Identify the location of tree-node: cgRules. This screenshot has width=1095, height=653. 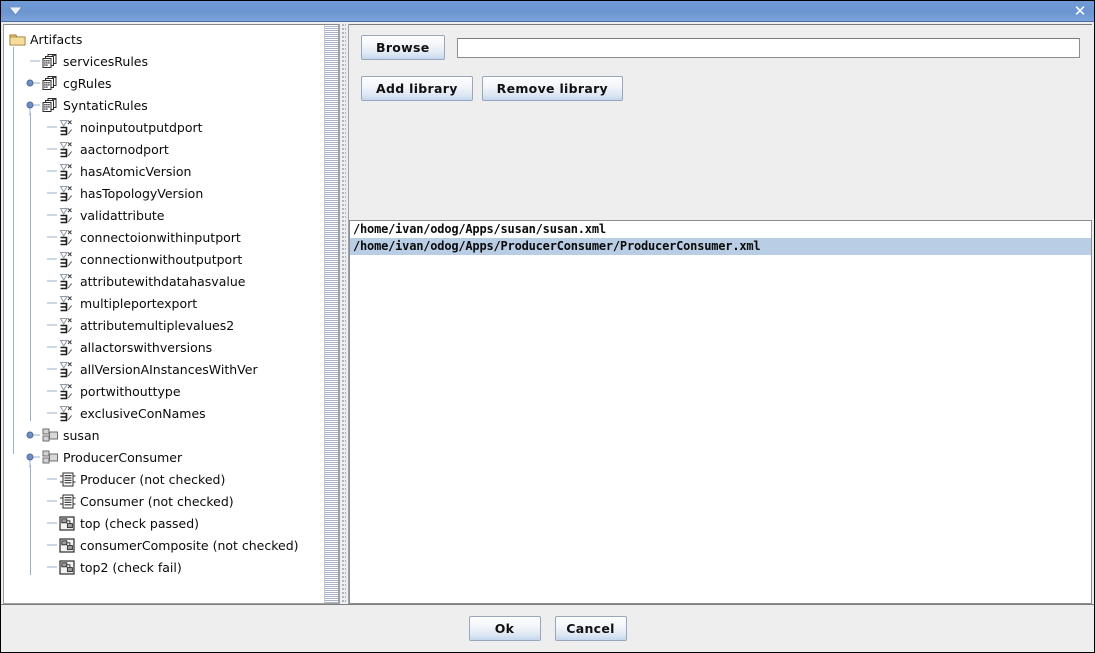
(164, 83).